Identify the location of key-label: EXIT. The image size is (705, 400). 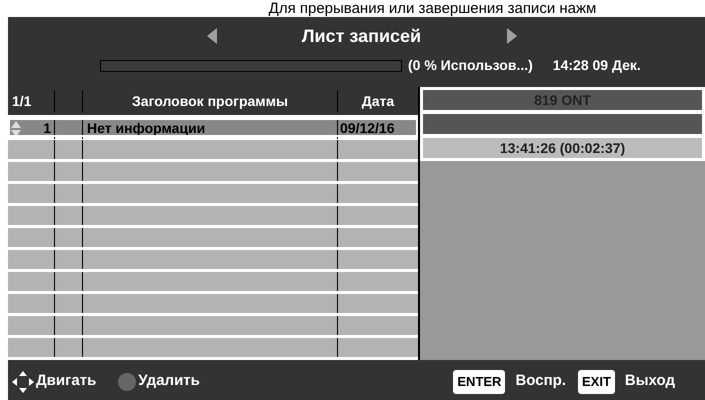
(596, 382).